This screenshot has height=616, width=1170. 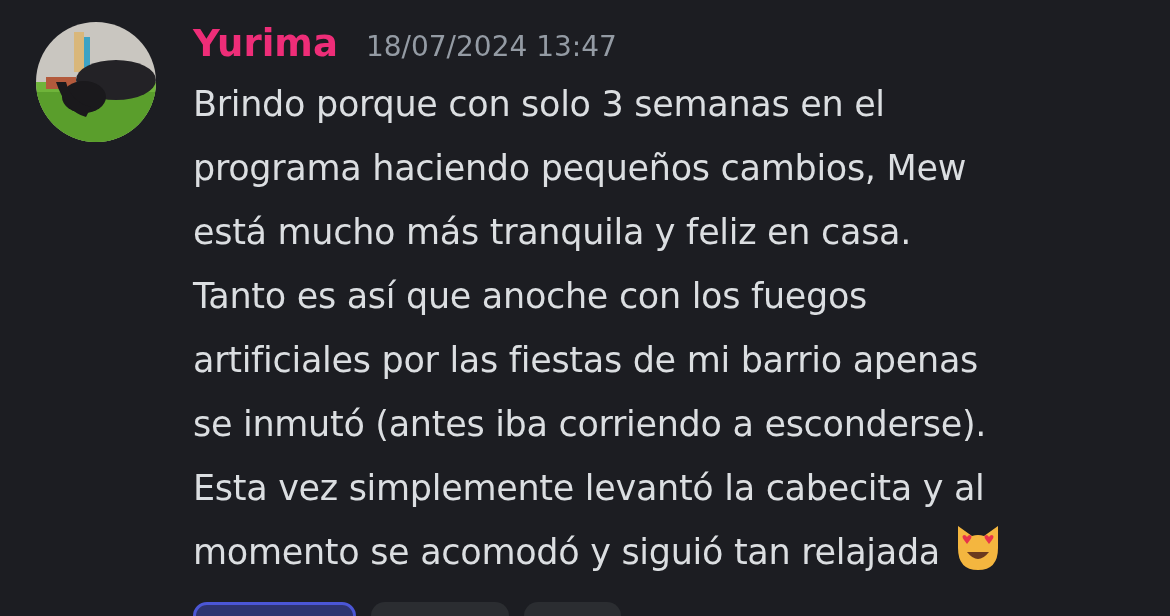 What do you see at coordinates (491, 46) in the screenshot?
I see `timestamp: 18/07/2024 13:47` at bounding box center [491, 46].